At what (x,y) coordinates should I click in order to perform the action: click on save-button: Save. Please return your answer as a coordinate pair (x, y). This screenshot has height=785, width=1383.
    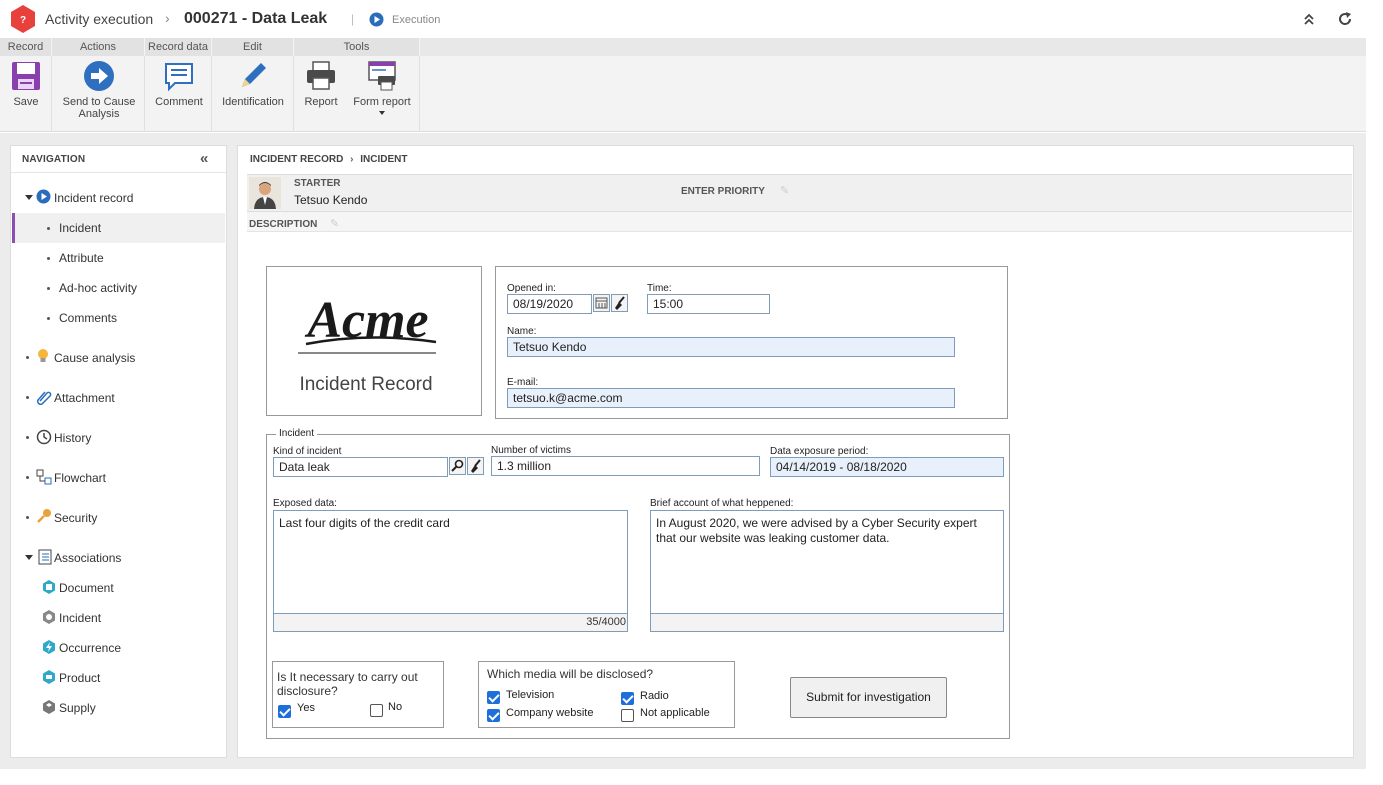
    Looking at the image, I should click on (26, 84).